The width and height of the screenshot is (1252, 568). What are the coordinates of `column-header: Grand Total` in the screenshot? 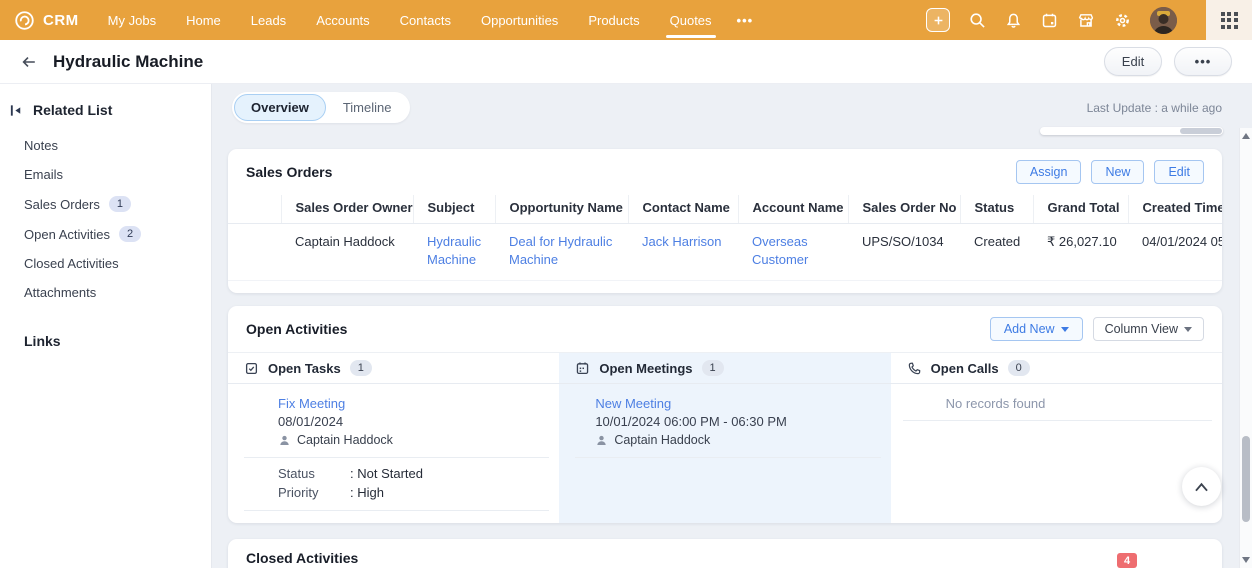 It's located at (1080, 209).